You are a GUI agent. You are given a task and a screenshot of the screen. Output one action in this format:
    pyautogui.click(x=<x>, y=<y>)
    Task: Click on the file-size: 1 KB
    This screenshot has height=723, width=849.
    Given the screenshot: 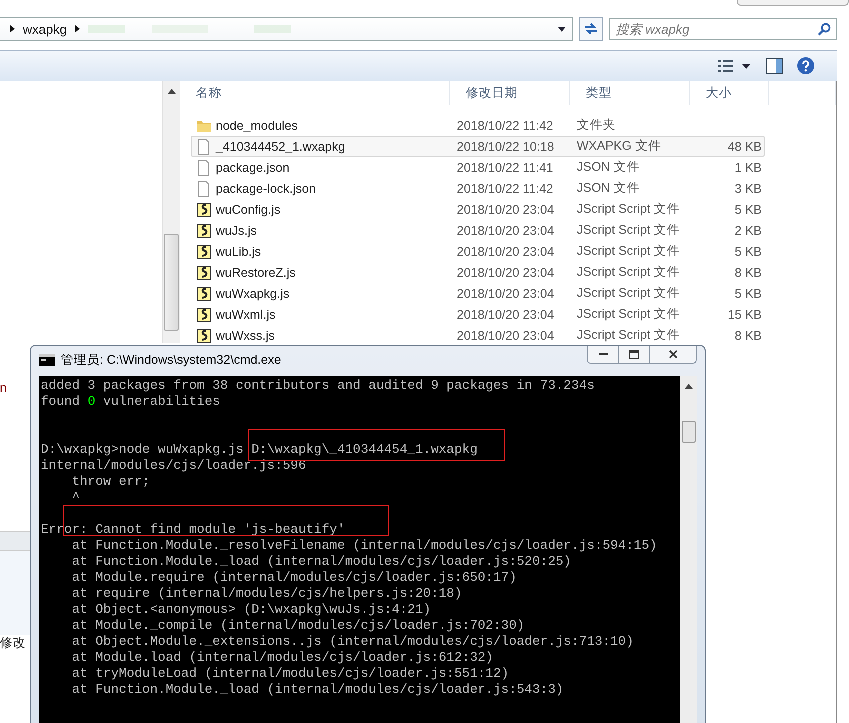 What is the action you would take?
    pyautogui.click(x=748, y=167)
    